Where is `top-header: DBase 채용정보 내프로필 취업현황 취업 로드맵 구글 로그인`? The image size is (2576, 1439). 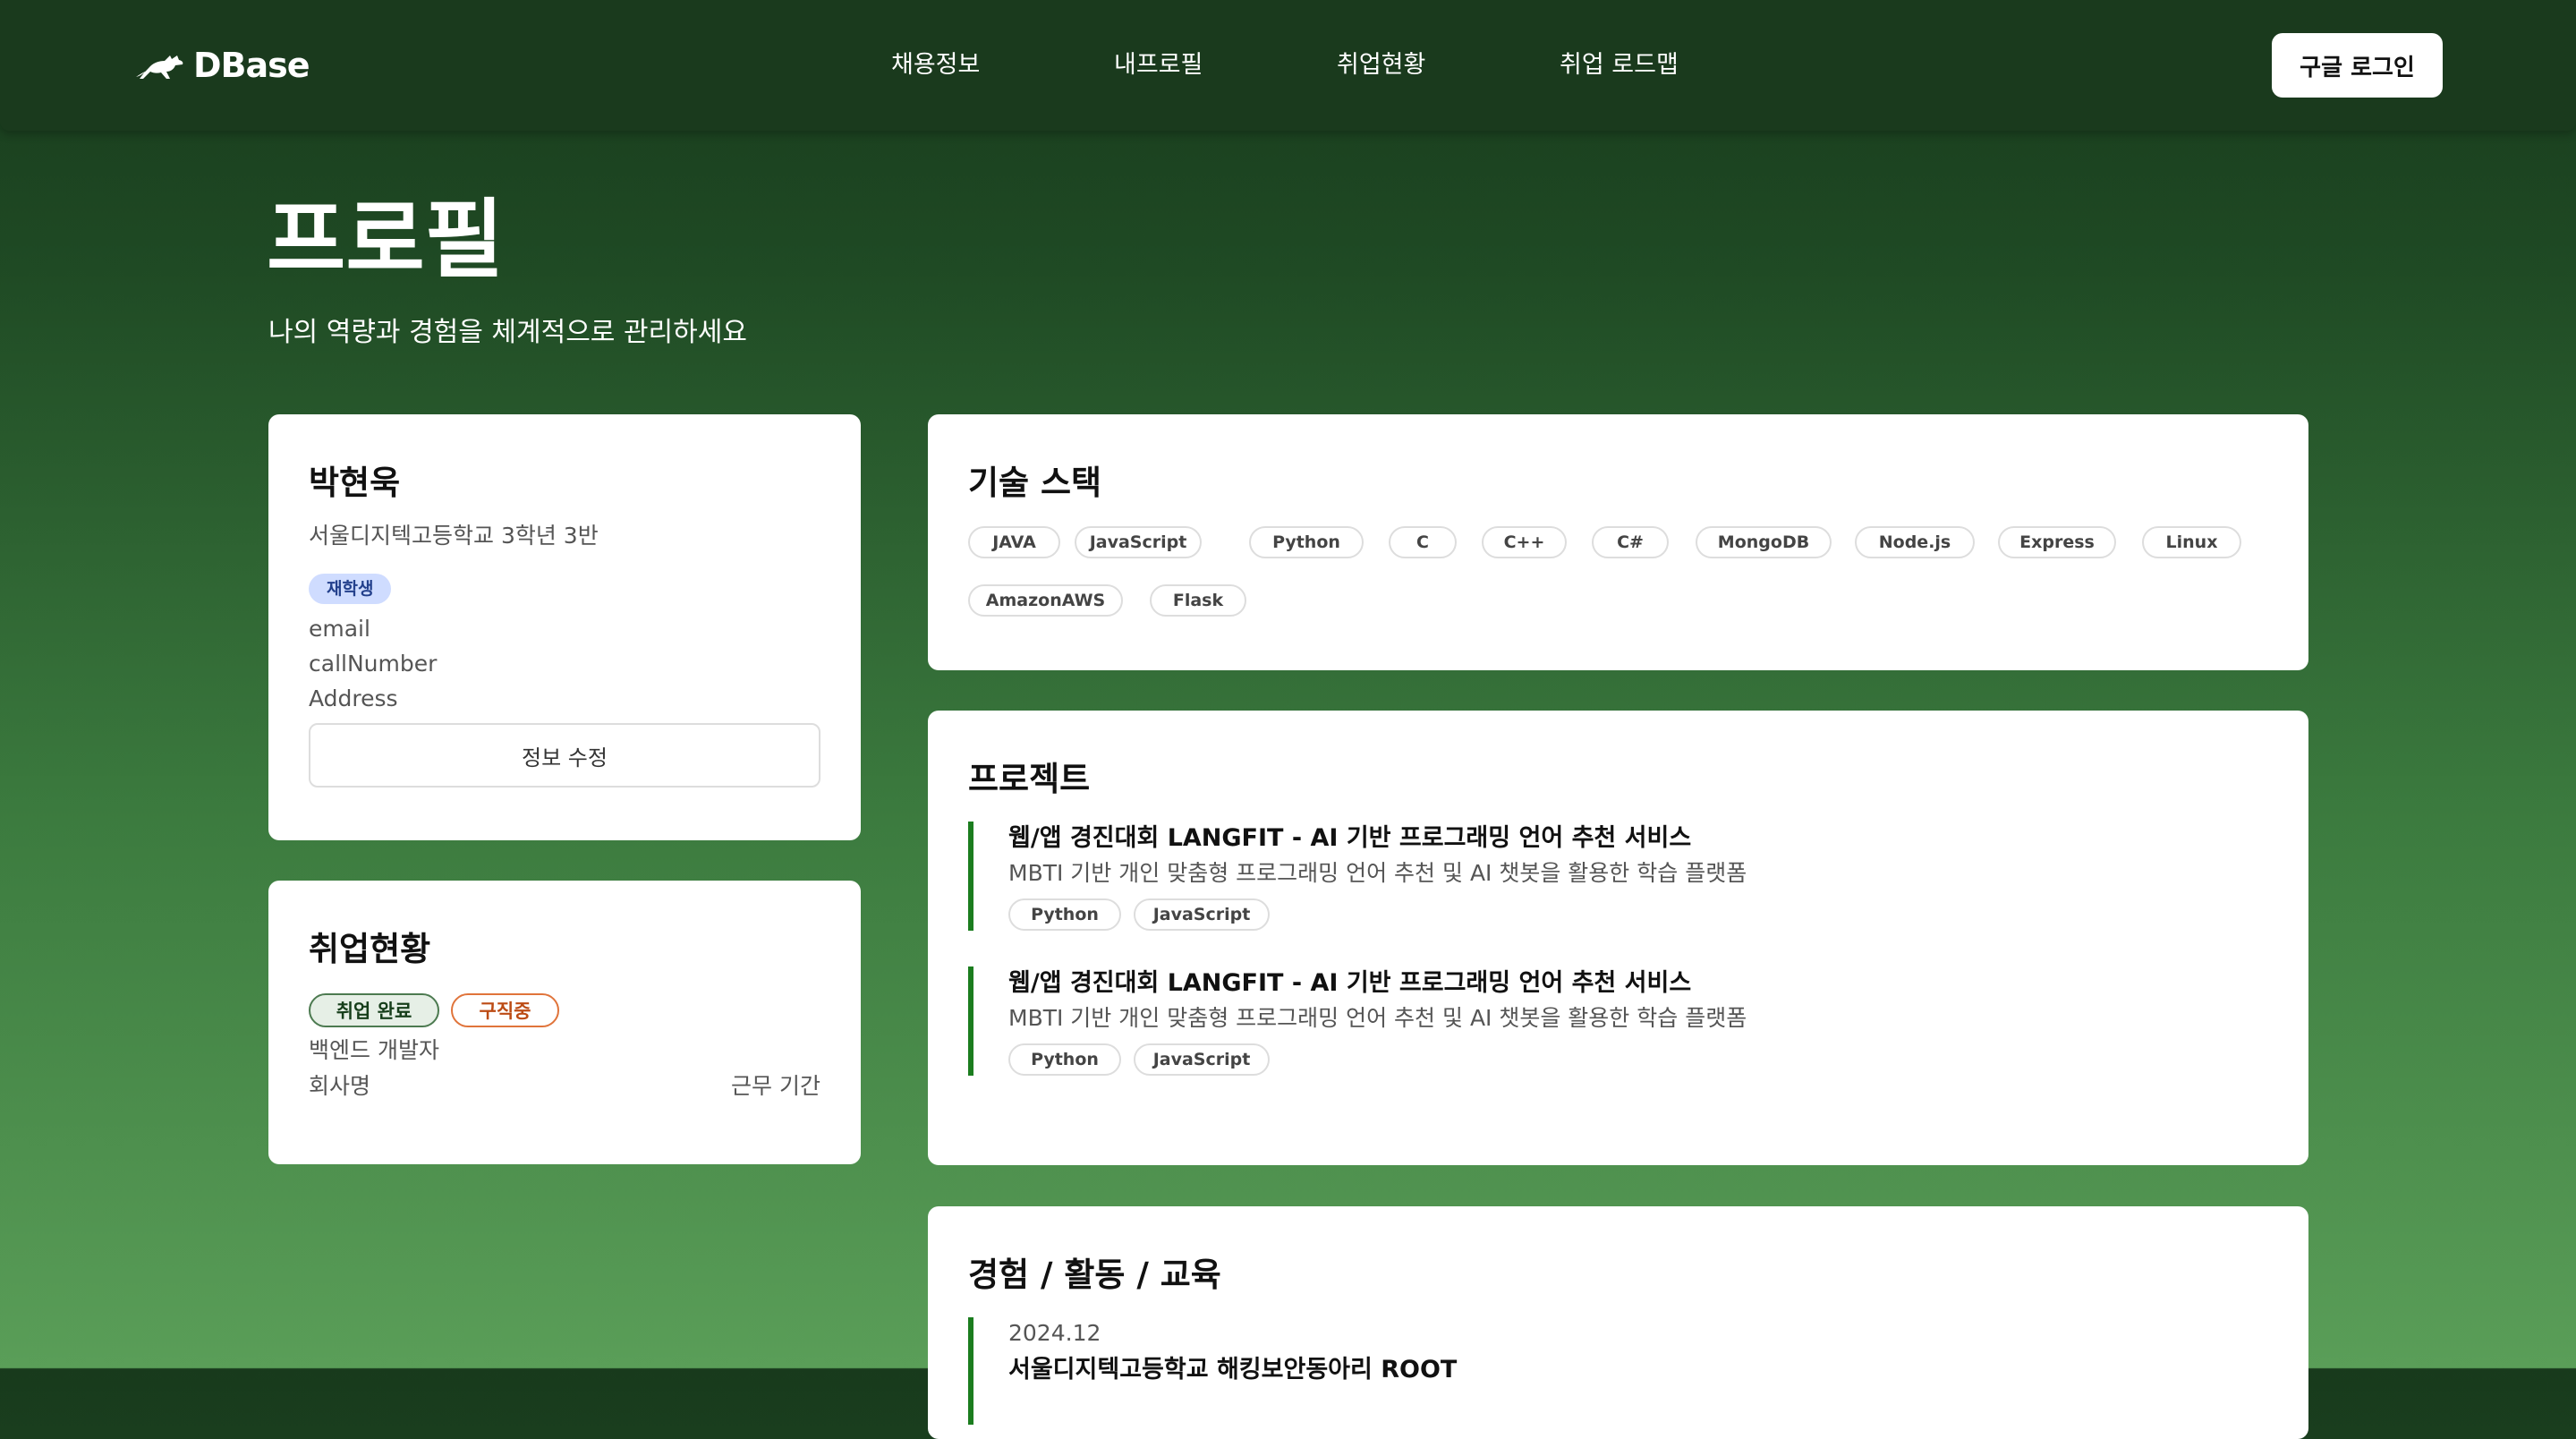 top-header: DBase 채용정보 내프로필 취업현황 취업 로드맵 구글 로그인 is located at coordinates (1288, 65).